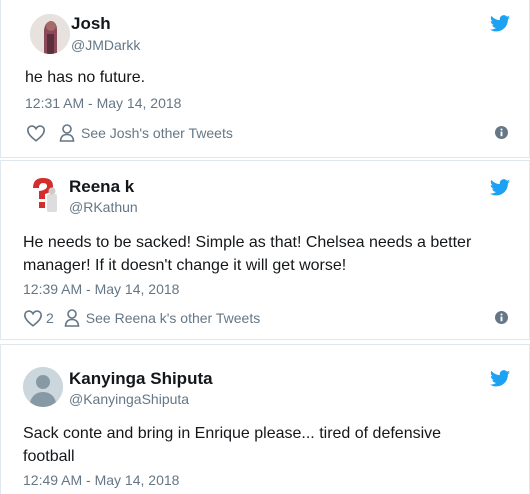 This screenshot has height=494, width=530. I want to click on tweet-timestamp: 12:39 AM - May 14, 2018, so click(101, 289).